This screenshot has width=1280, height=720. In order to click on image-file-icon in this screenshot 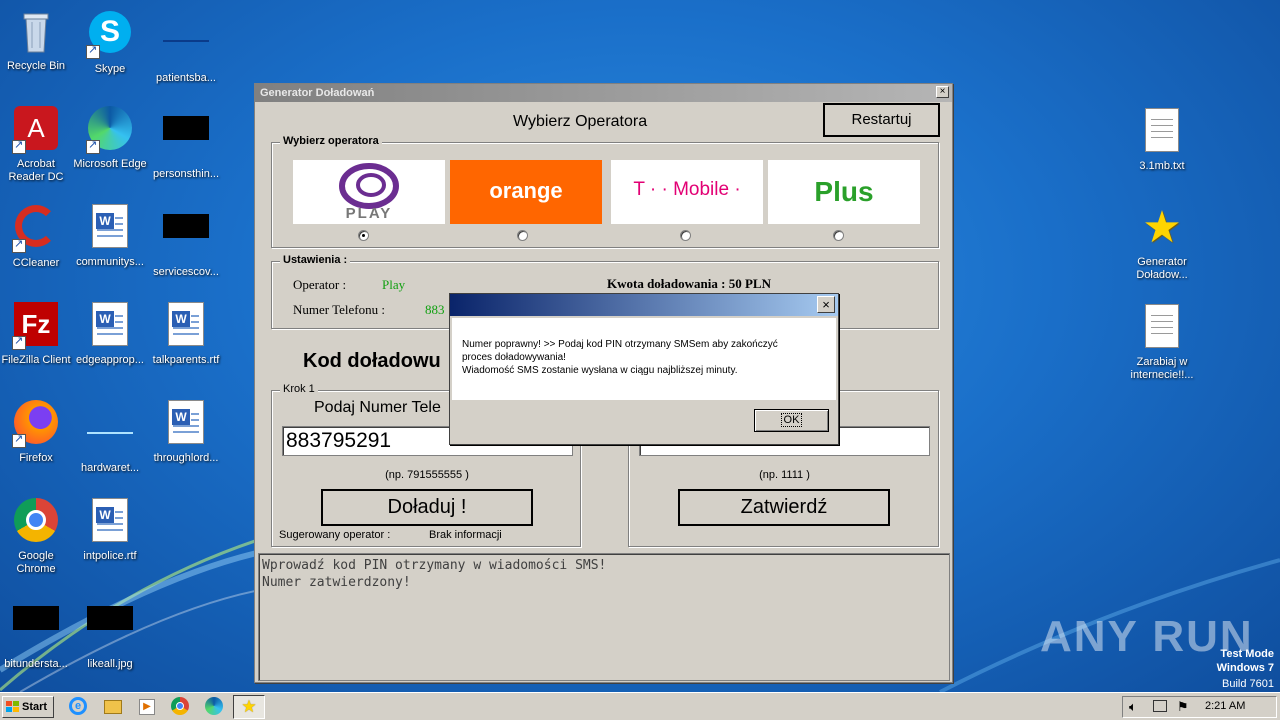, I will do `click(110, 630)`.